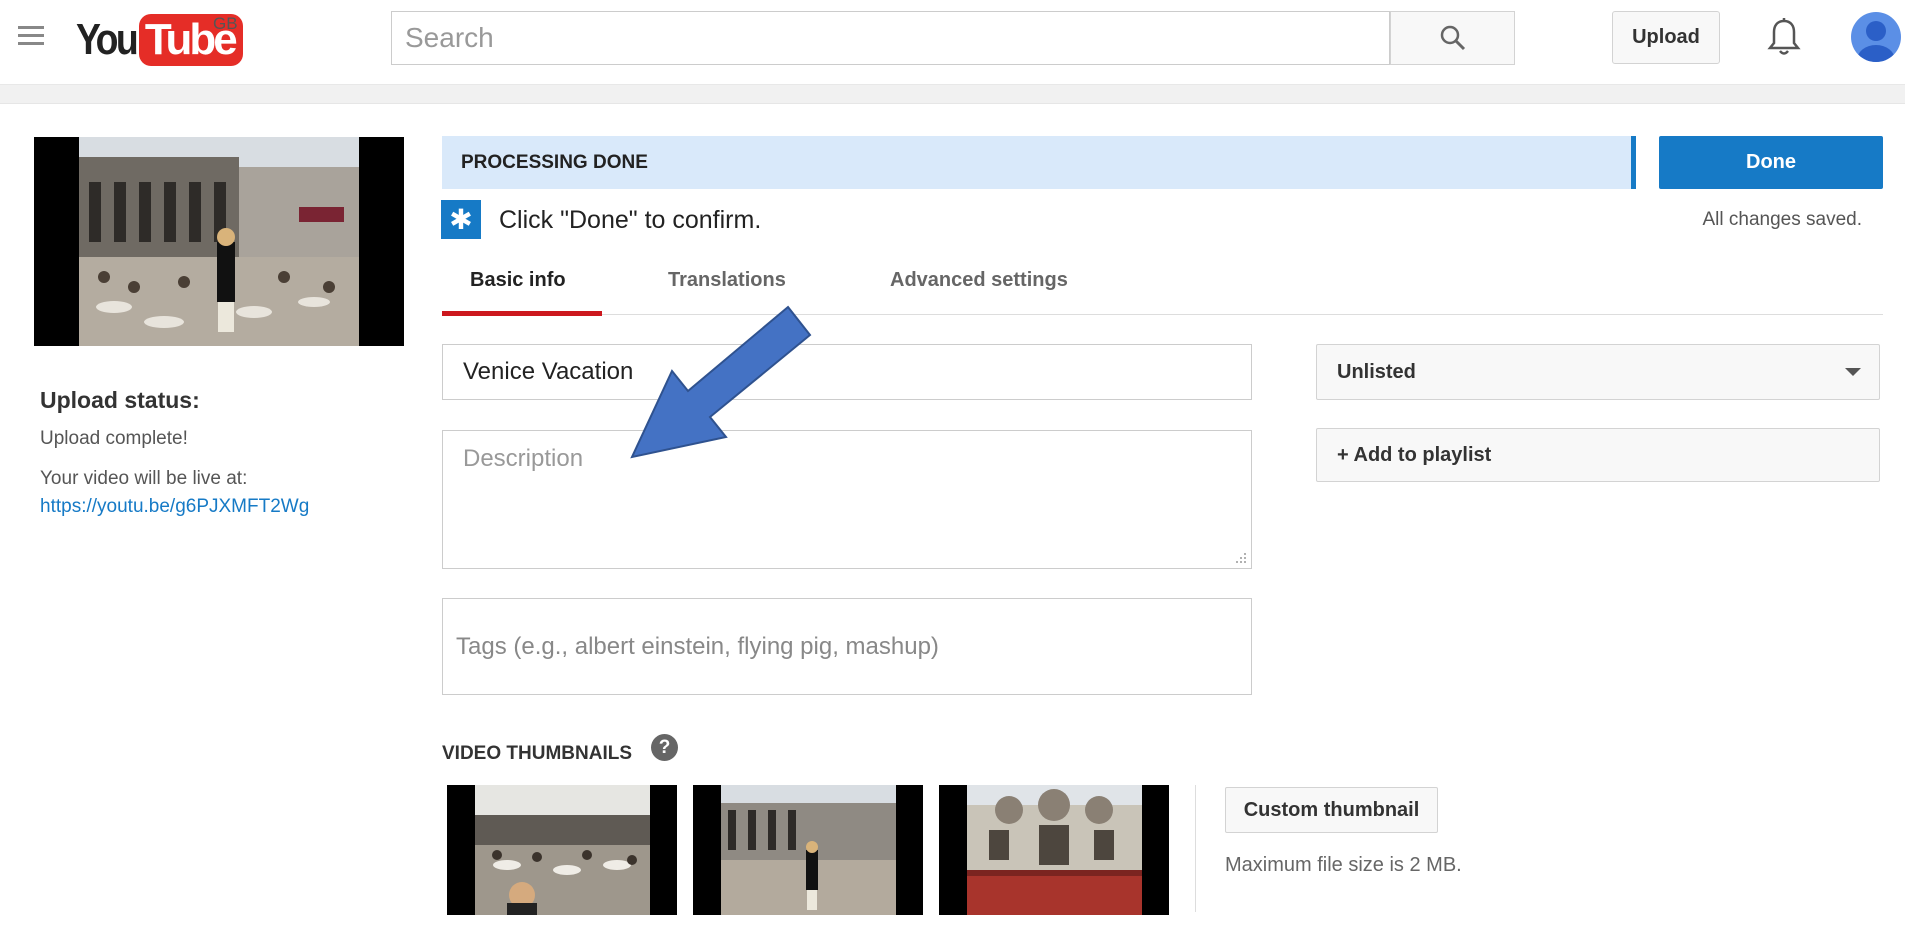 The width and height of the screenshot is (1905, 944). What do you see at coordinates (847, 499) in the screenshot?
I see `description-input: Description` at bounding box center [847, 499].